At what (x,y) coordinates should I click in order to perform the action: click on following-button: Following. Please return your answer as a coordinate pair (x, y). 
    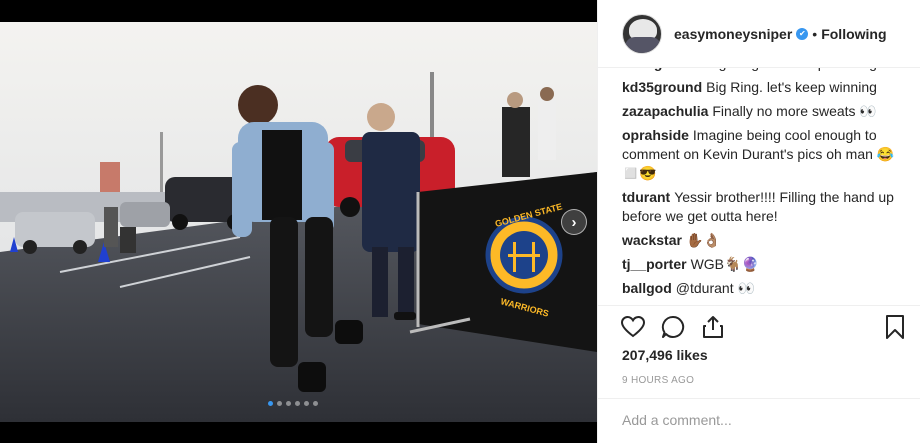
    Looking at the image, I should click on (853, 34).